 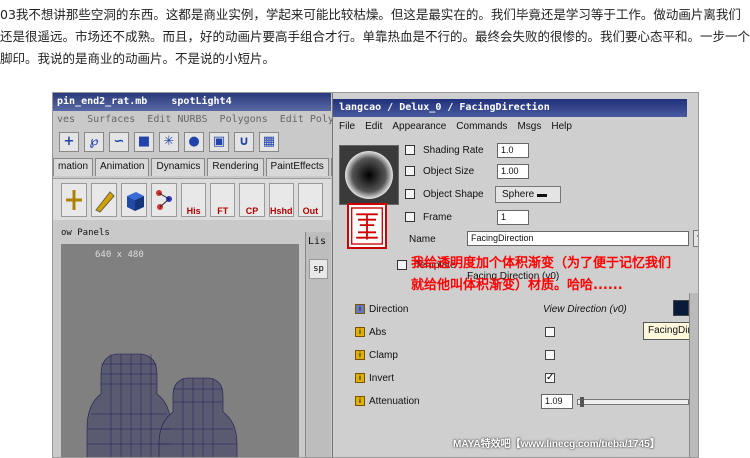 I want to click on abs-label: Abs, so click(x=378, y=332).